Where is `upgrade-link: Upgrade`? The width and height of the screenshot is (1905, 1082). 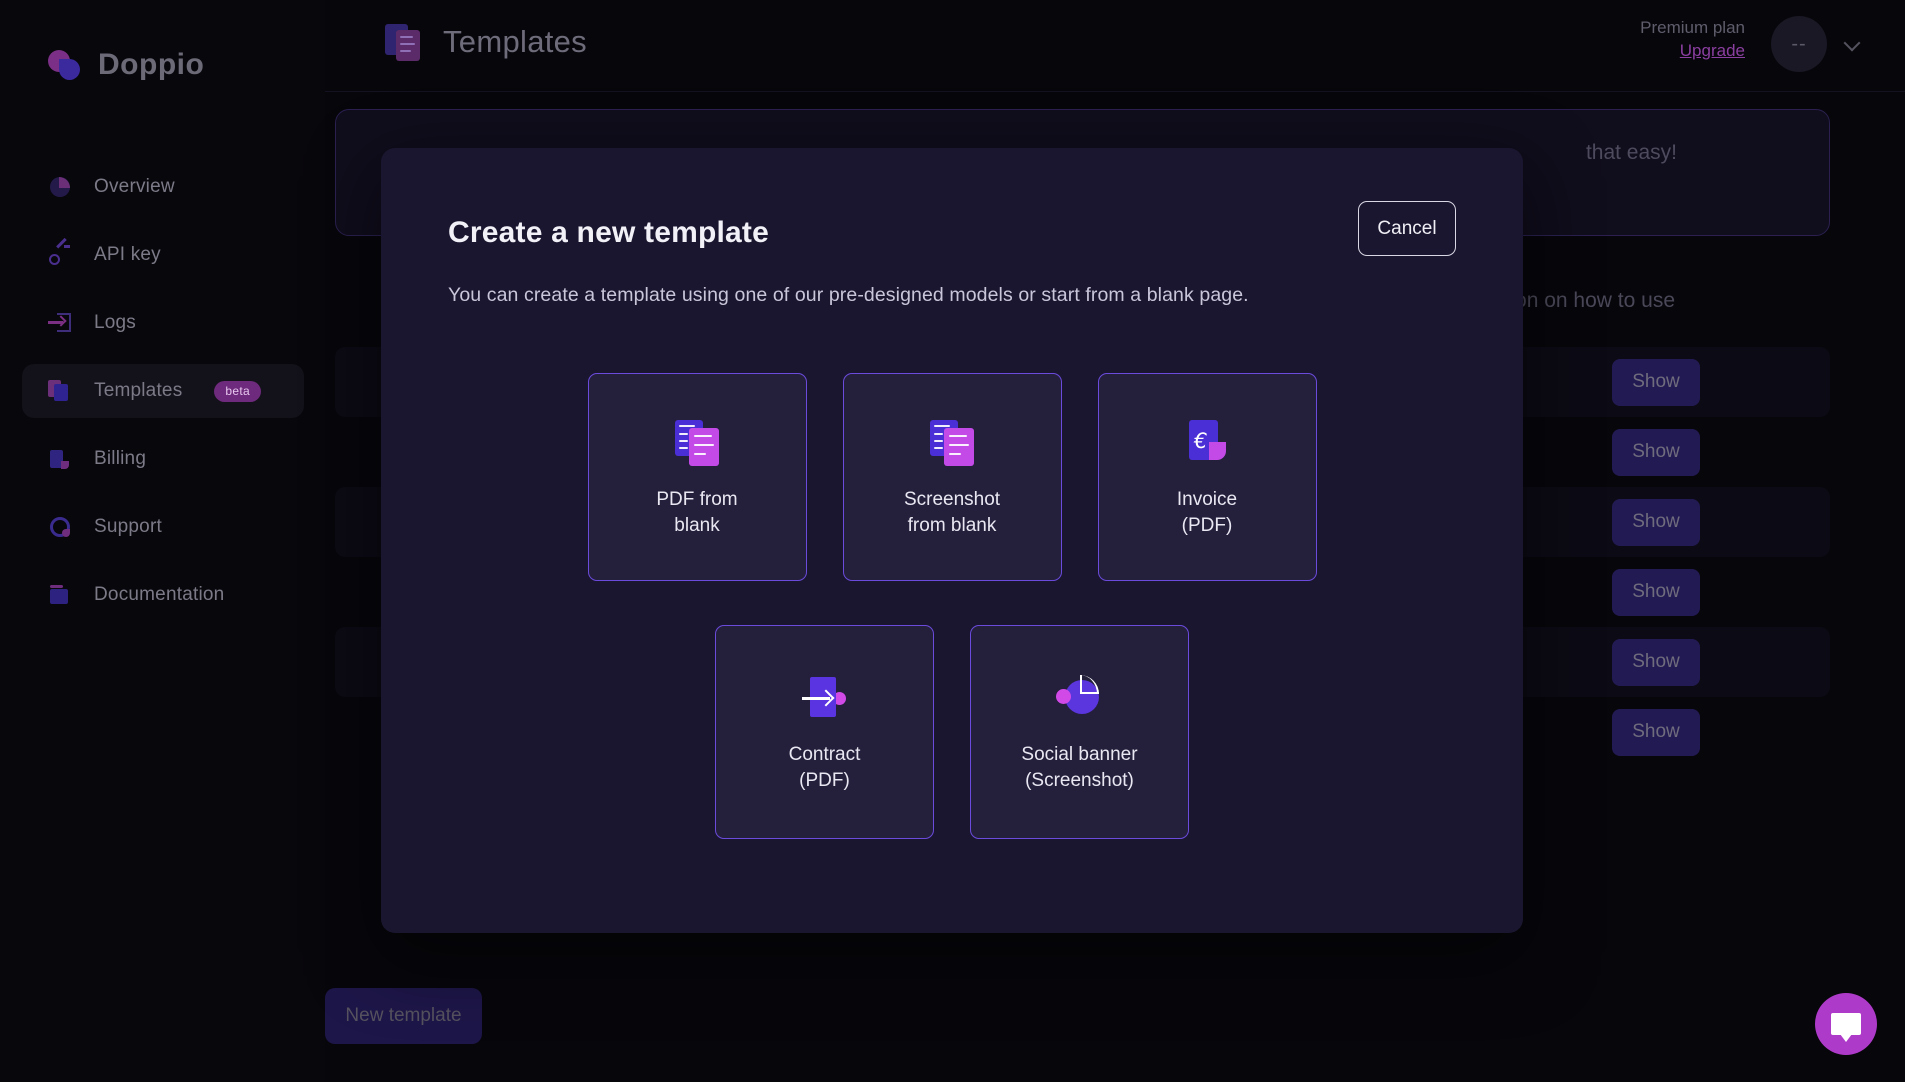
upgrade-link: Upgrade is located at coordinates (1712, 51).